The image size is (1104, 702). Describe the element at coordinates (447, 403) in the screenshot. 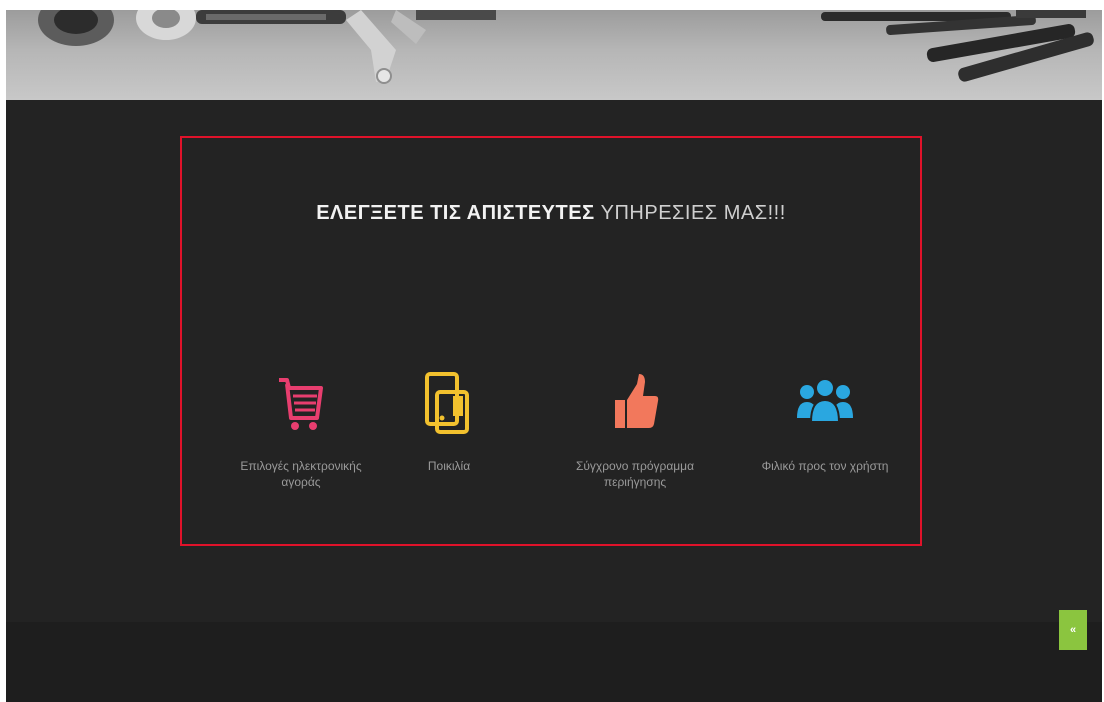

I see `tablet-icon` at that location.